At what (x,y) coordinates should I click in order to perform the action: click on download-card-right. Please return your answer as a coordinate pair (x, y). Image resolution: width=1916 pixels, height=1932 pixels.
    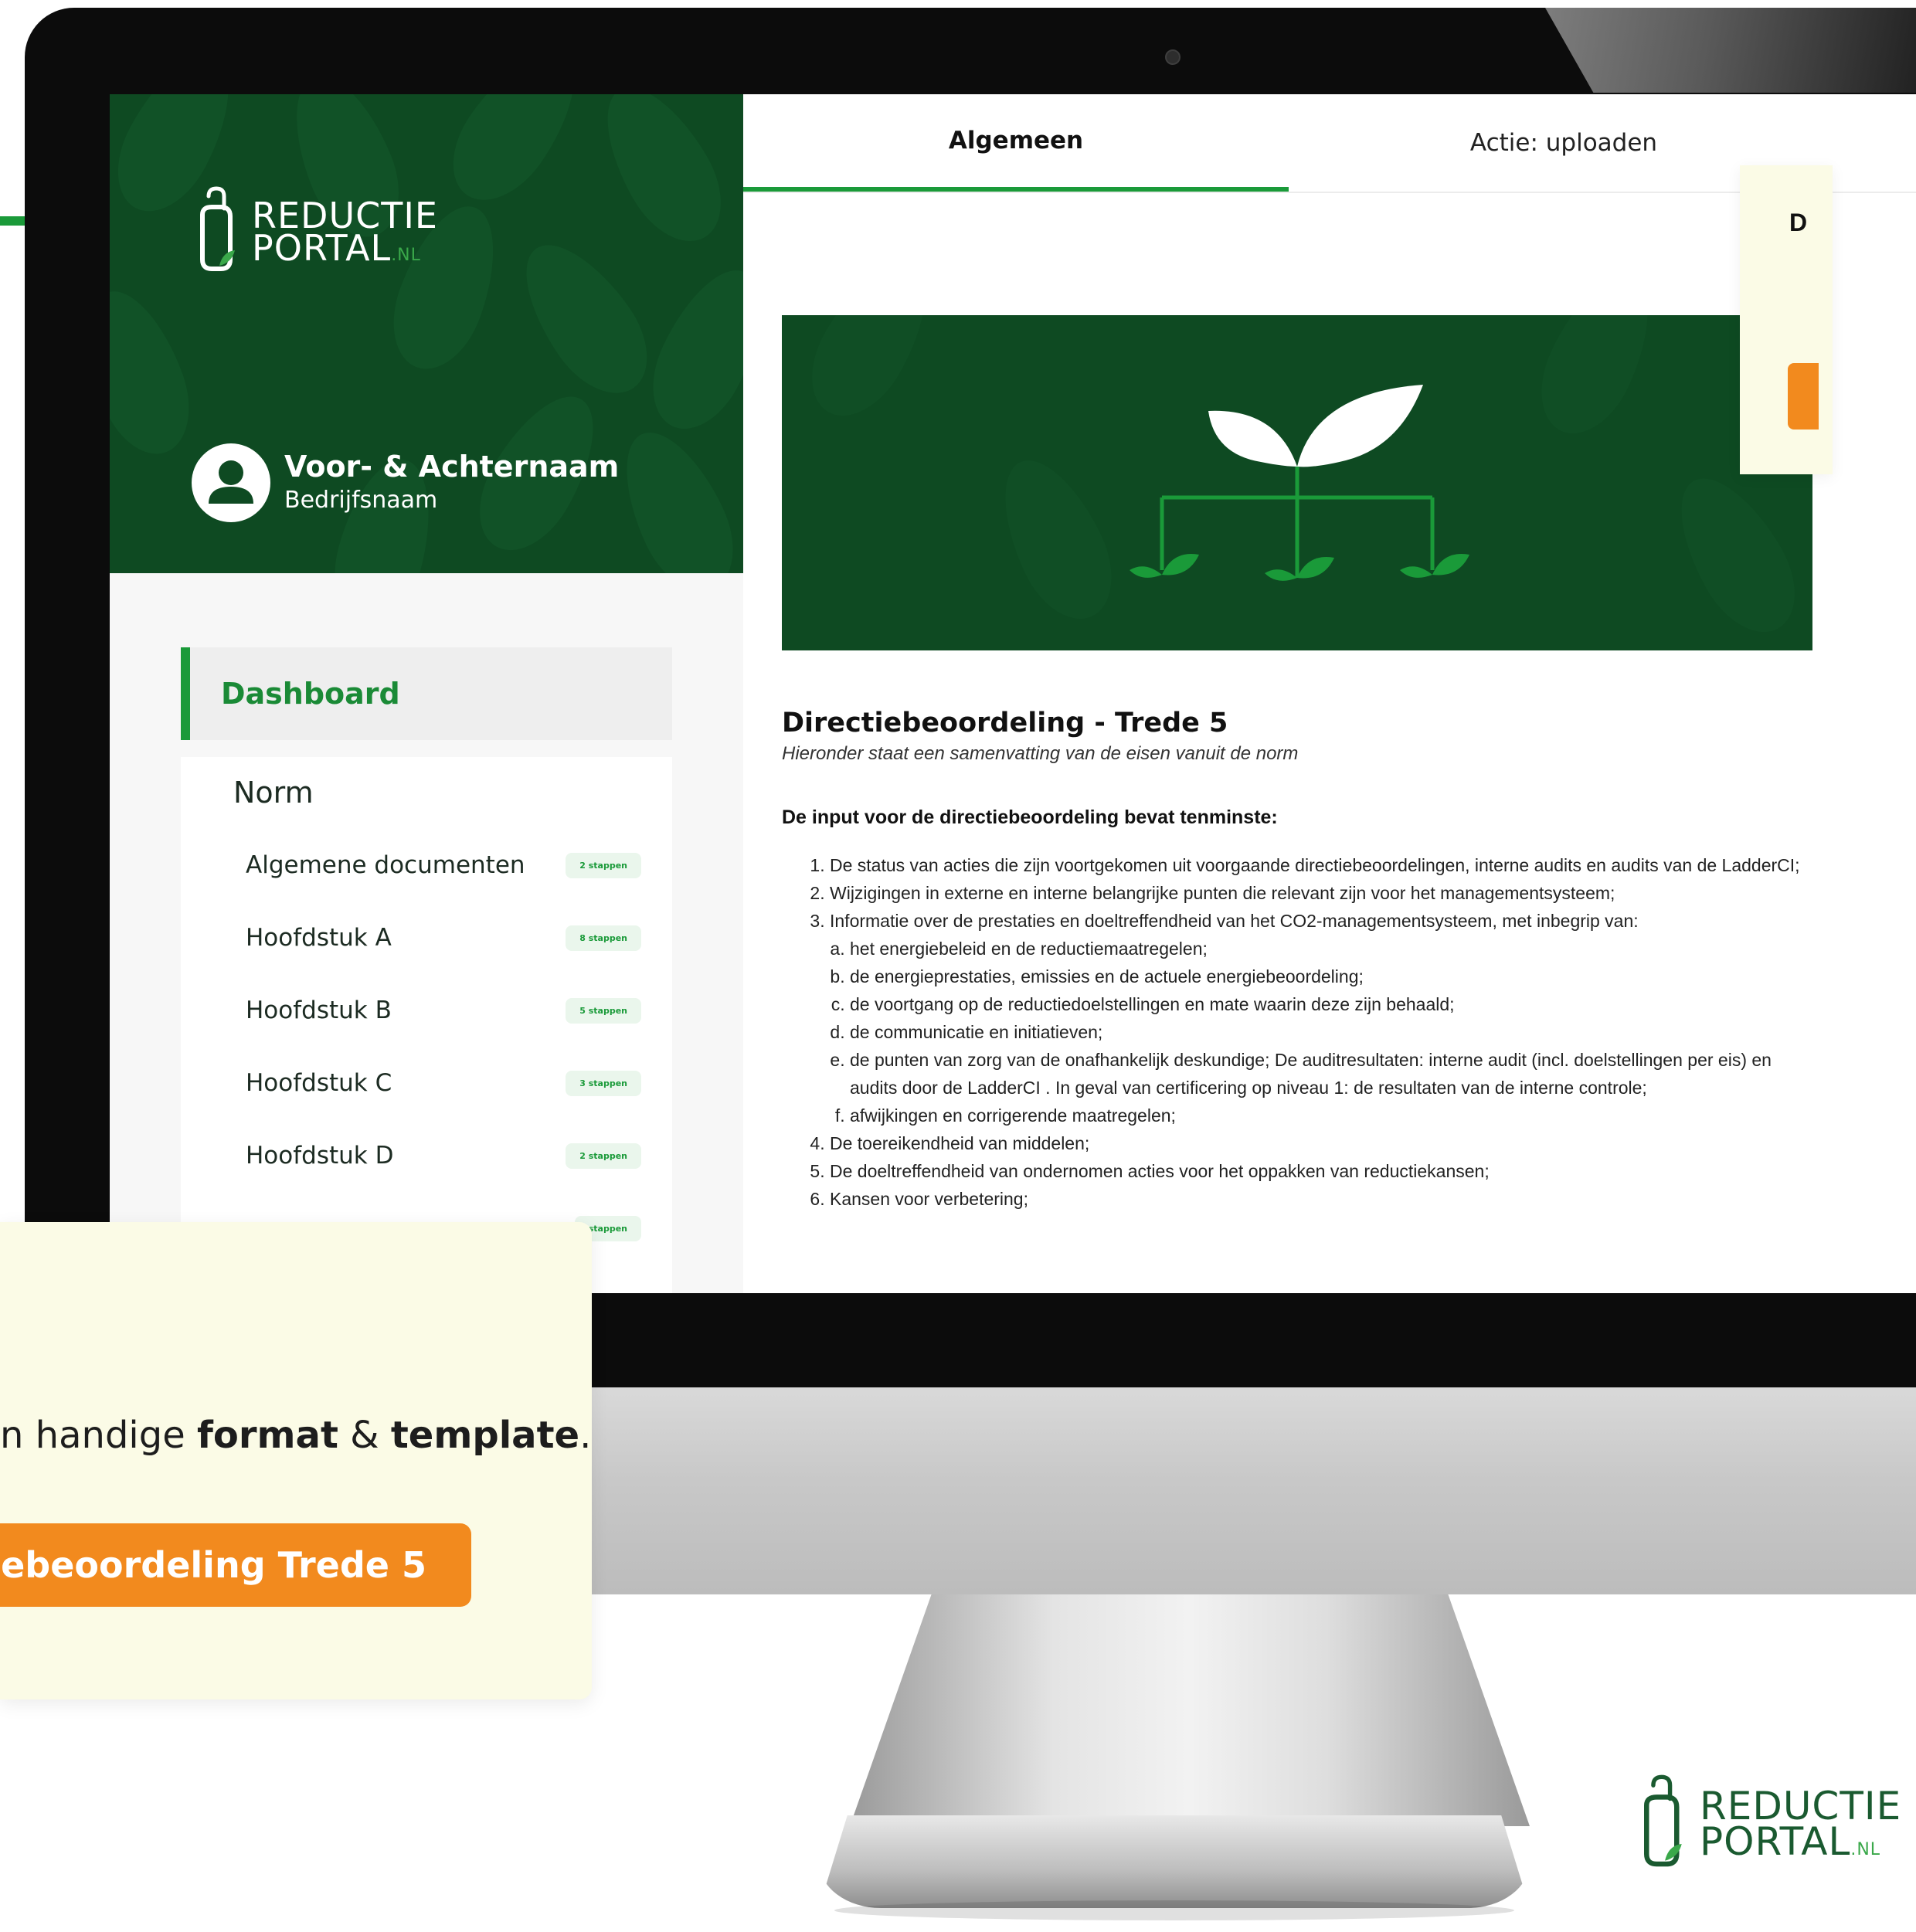
    Looking at the image, I should click on (1786, 319).